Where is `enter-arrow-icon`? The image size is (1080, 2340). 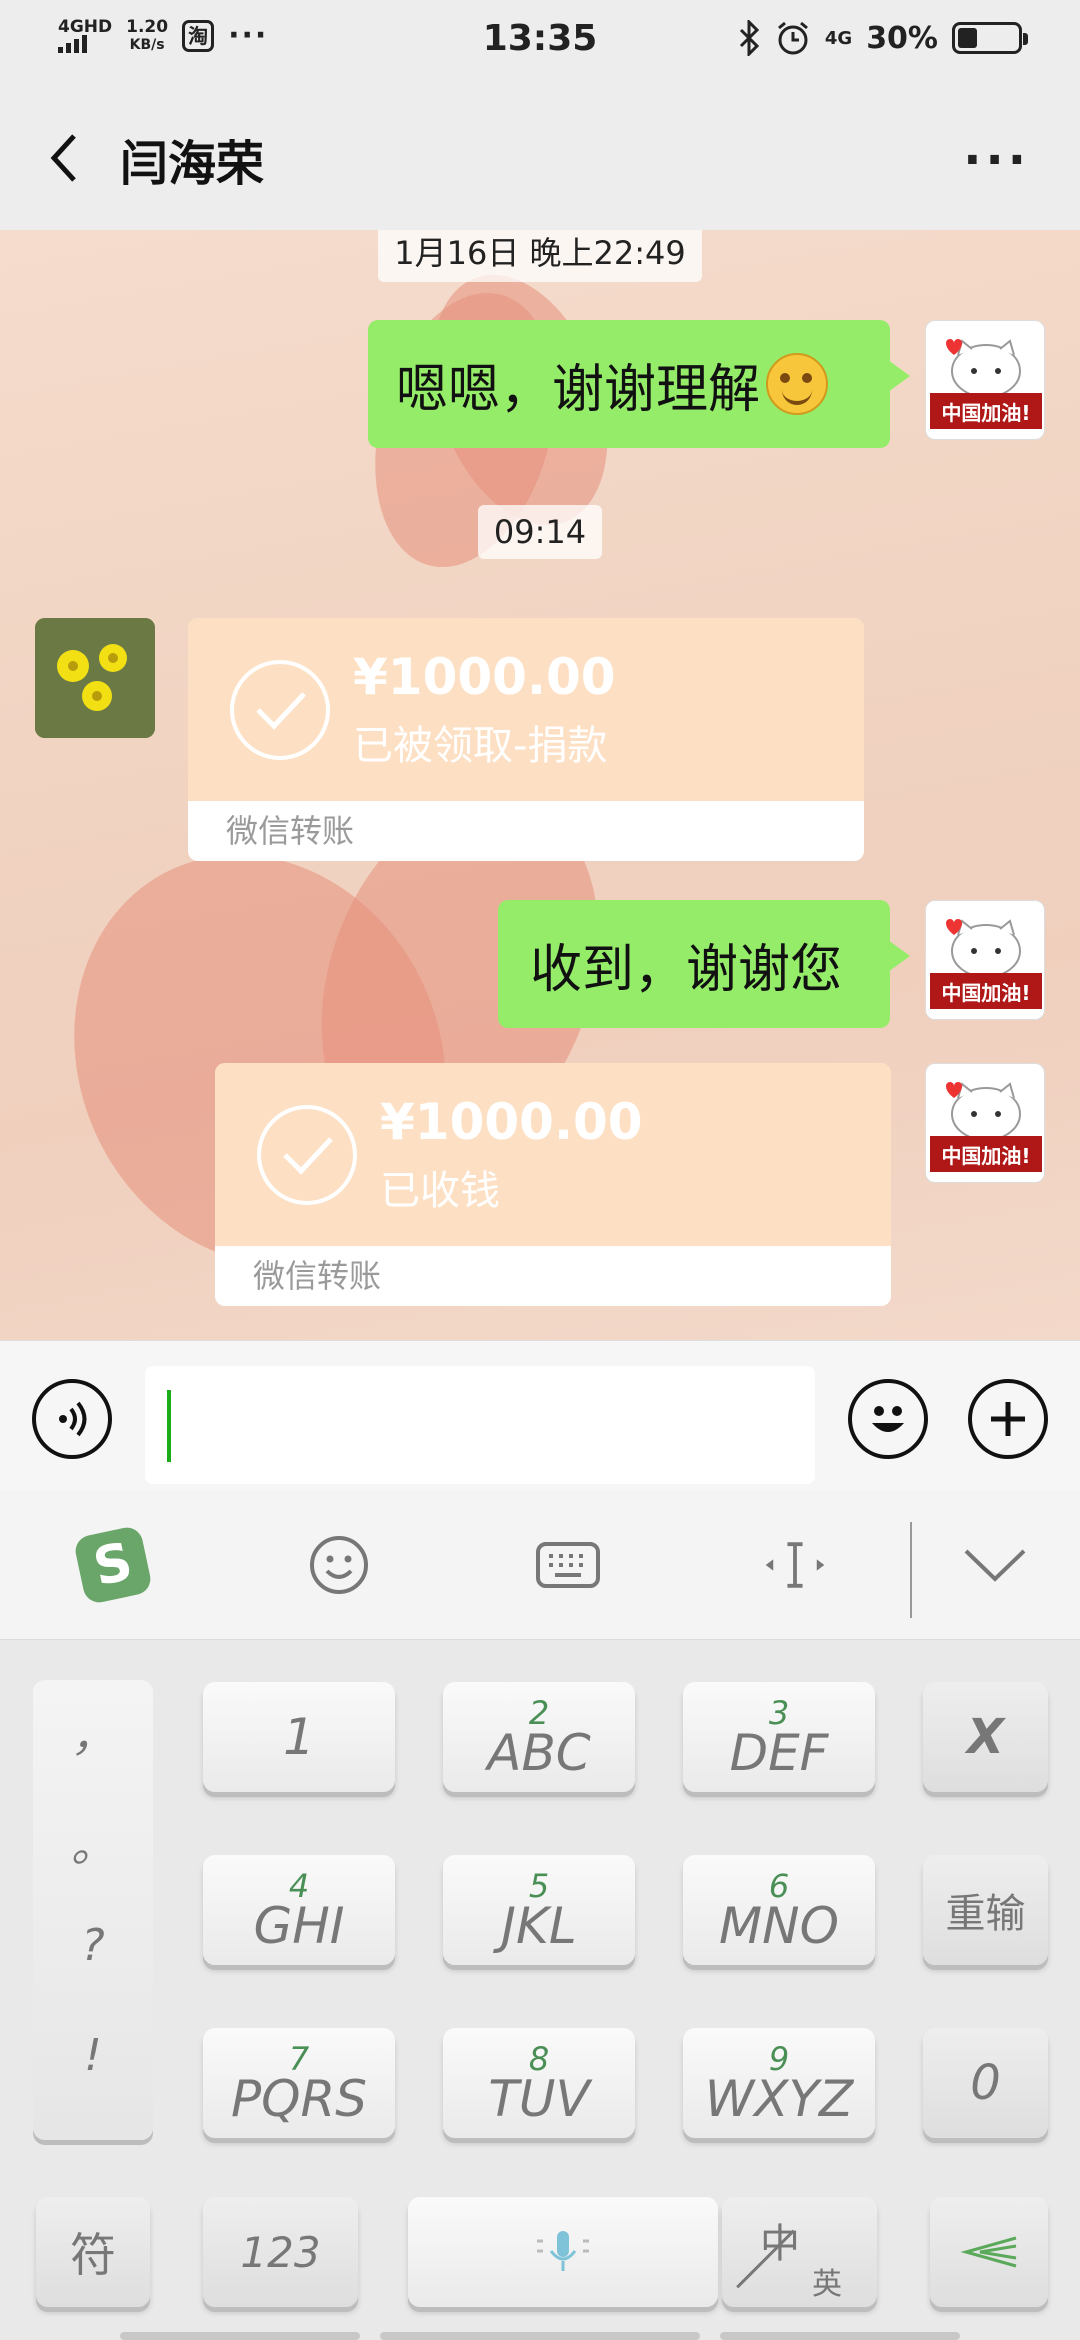 enter-arrow-icon is located at coordinates (988, 2252).